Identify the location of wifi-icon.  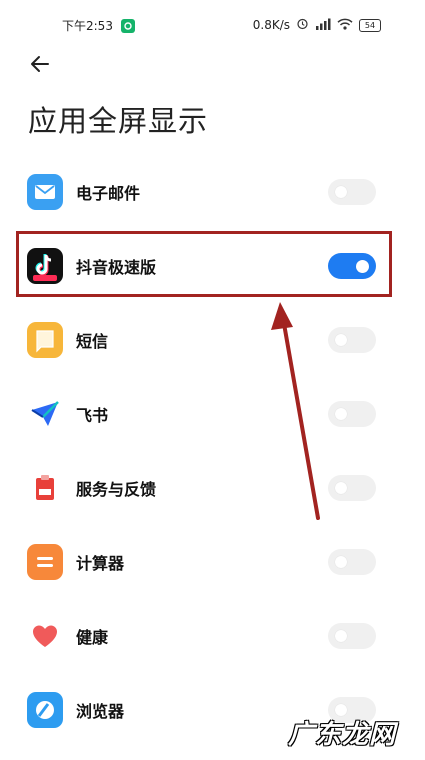
(345, 25).